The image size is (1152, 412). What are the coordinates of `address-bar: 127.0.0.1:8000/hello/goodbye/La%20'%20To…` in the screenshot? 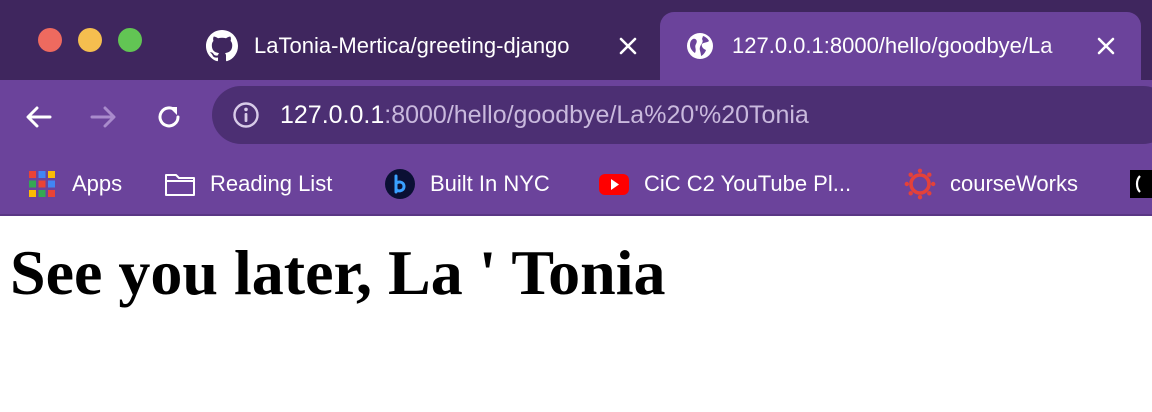 It's located at (682, 115).